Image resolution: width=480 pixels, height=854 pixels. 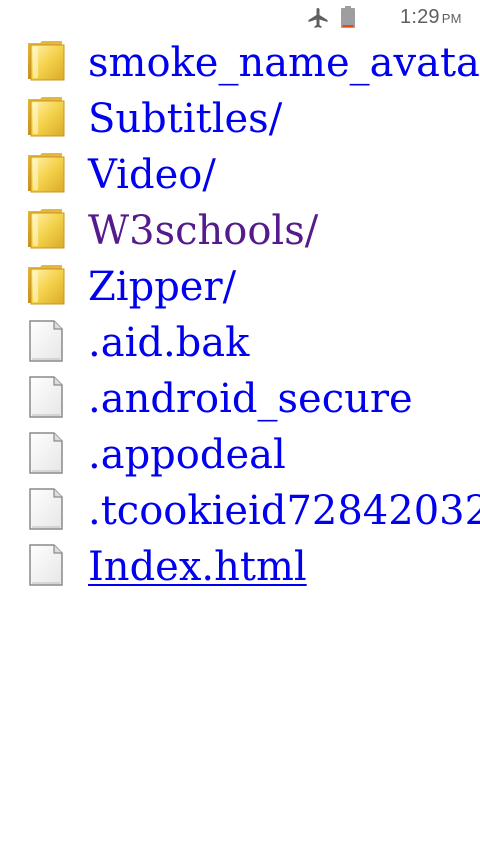 I want to click on file-link: .android_secure, so click(x=250, y=399).